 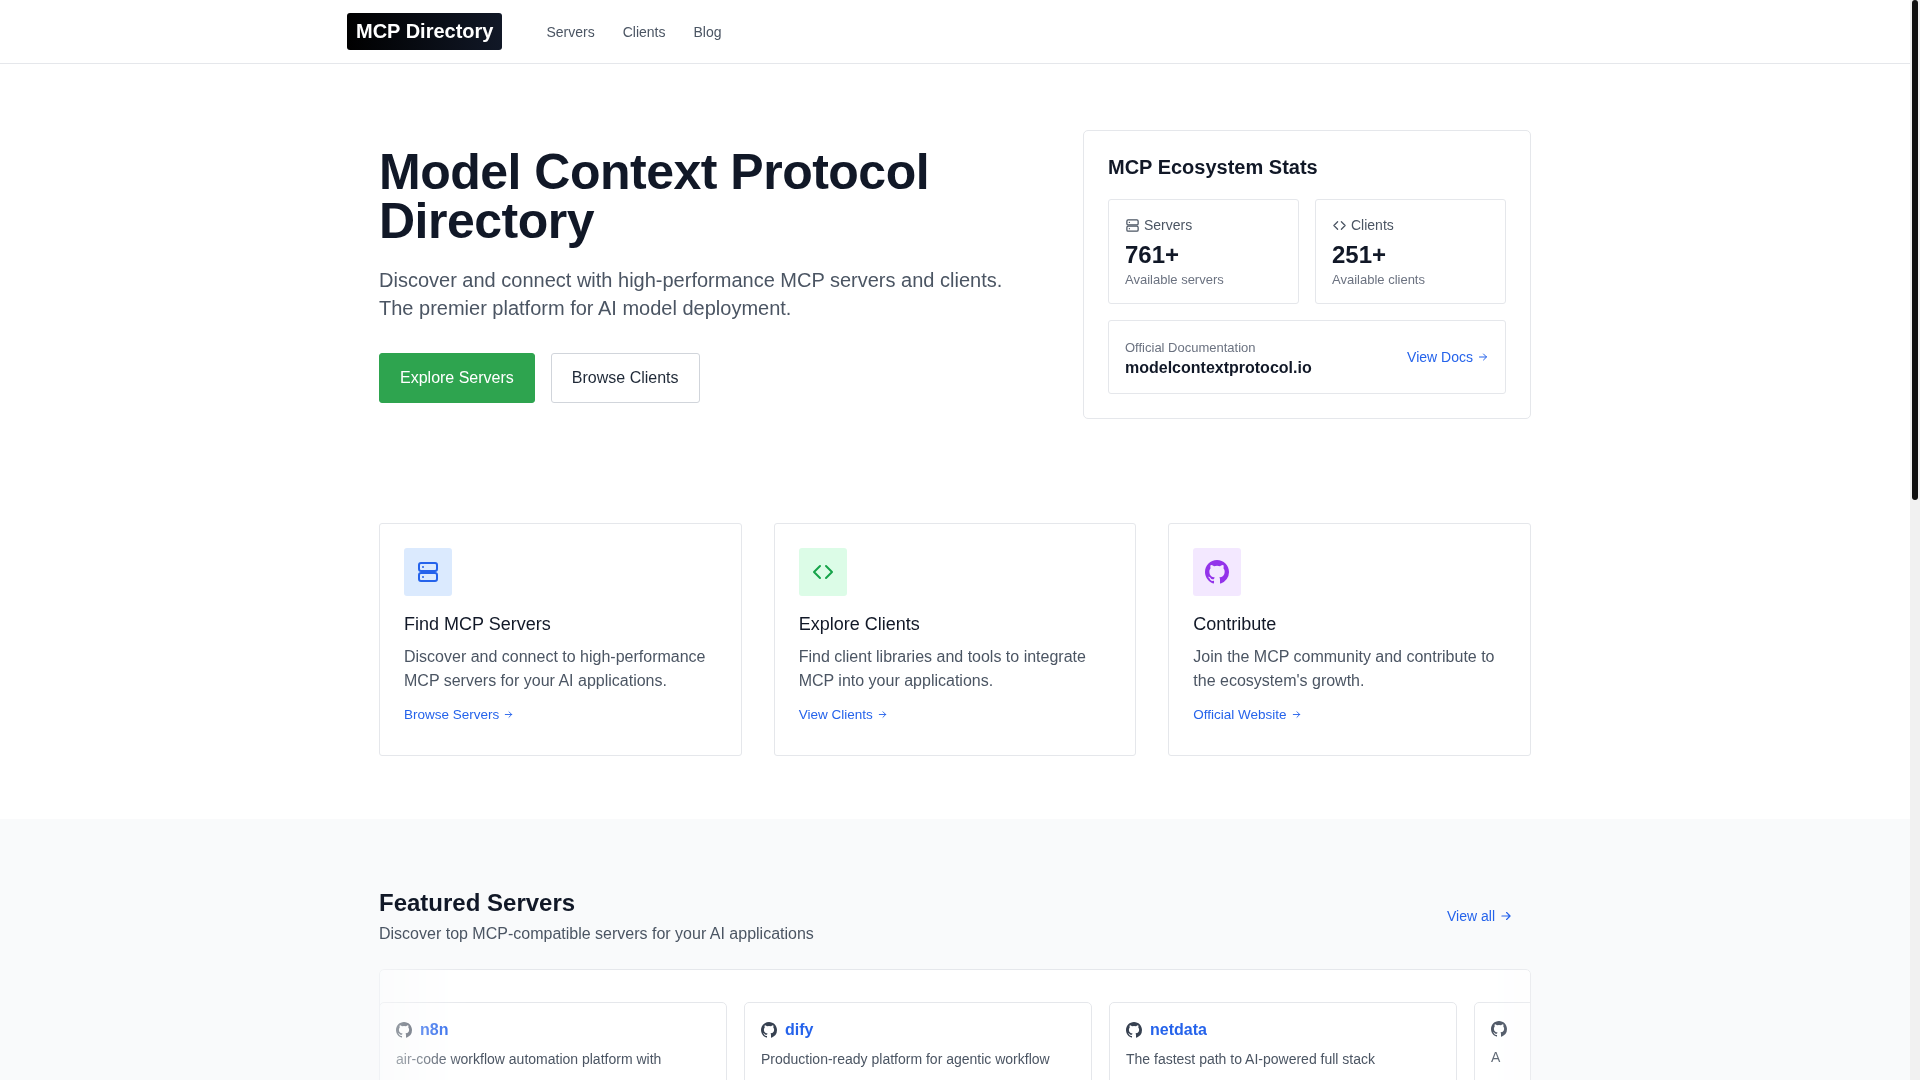 What do you see at coordinates (1235, 624) in the screenshot?
I see `feature-title: Contribute` at bounding box center [1235, 624].